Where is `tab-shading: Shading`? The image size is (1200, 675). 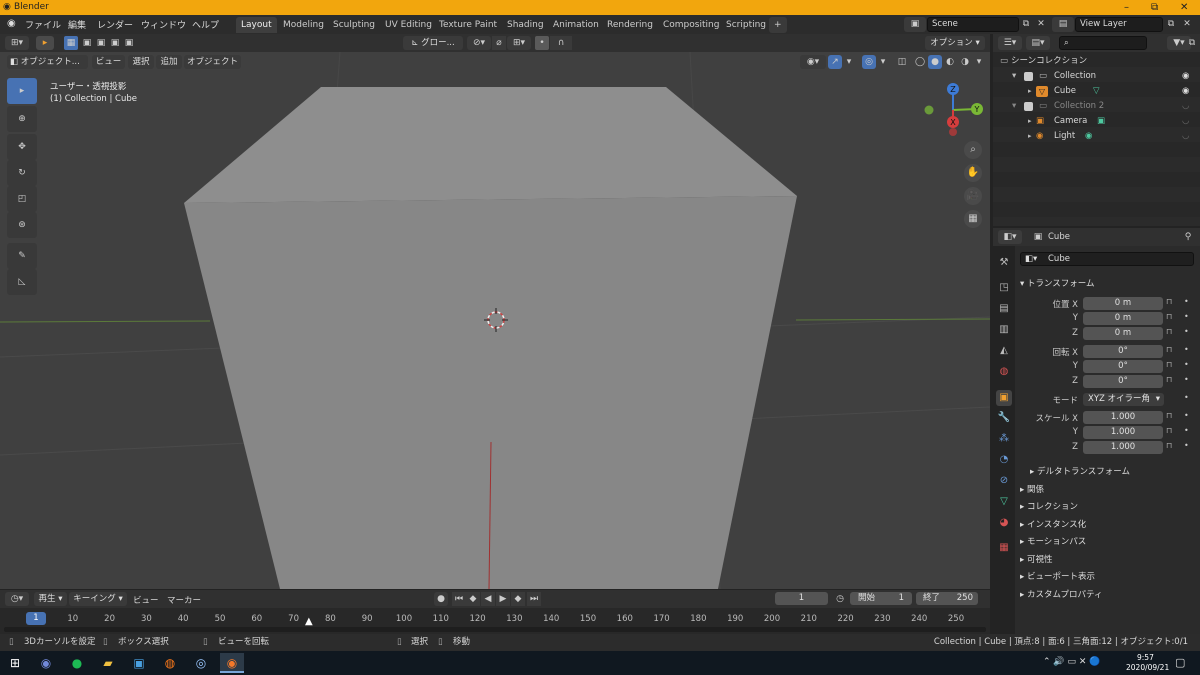
tab-shading: Shading is located at coordinates (525, 25).